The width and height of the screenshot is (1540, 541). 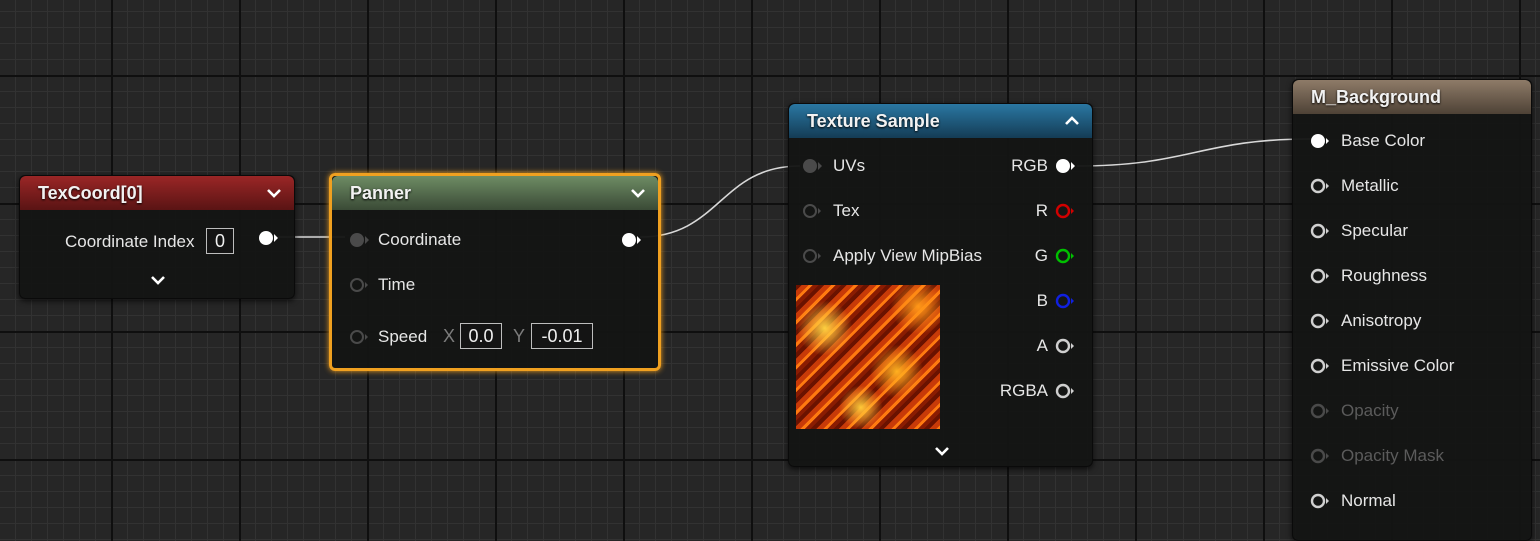 What do you see at coordinates (1384, 275) in the screenshot?
I see `material-input-label: Roughness` at bounding box center [1384, 275].